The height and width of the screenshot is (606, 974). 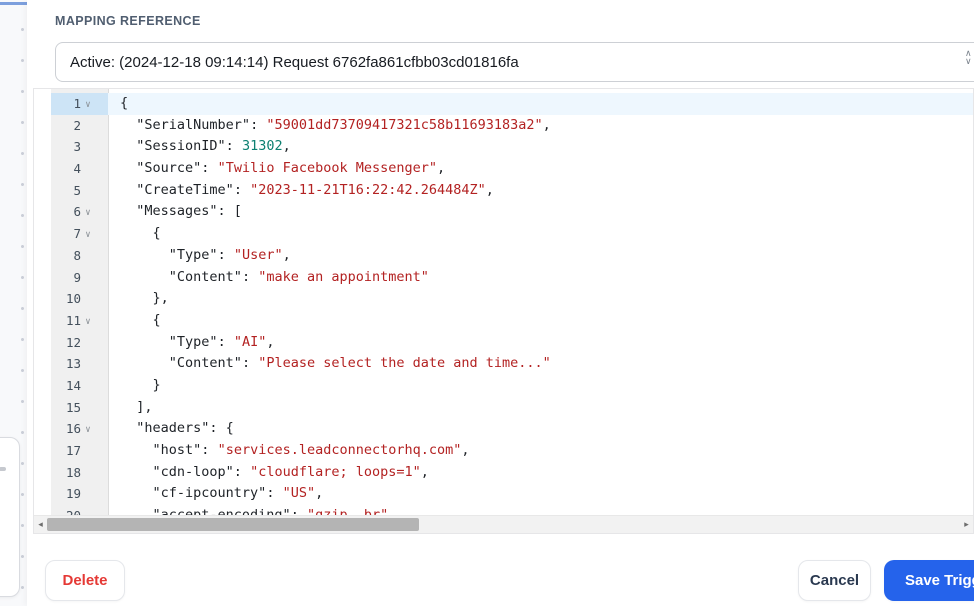 What do you see at coordinates (503, 234) in the screenshot?
I see `code-line: 7 ∨ {` at bounding box center [503, 234].